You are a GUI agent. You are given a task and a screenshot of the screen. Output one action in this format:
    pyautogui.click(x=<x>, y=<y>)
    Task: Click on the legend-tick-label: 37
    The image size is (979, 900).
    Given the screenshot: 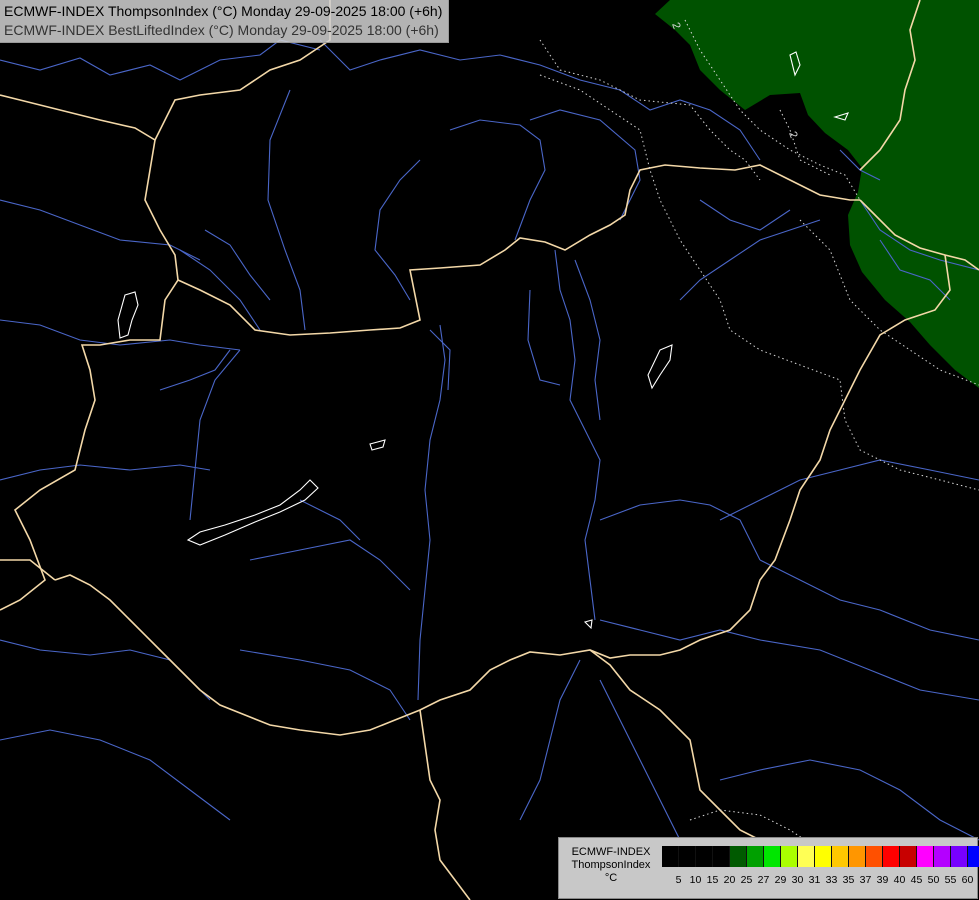 What is the action you would take?
    pyautogui.click(x=865, y=880)
    